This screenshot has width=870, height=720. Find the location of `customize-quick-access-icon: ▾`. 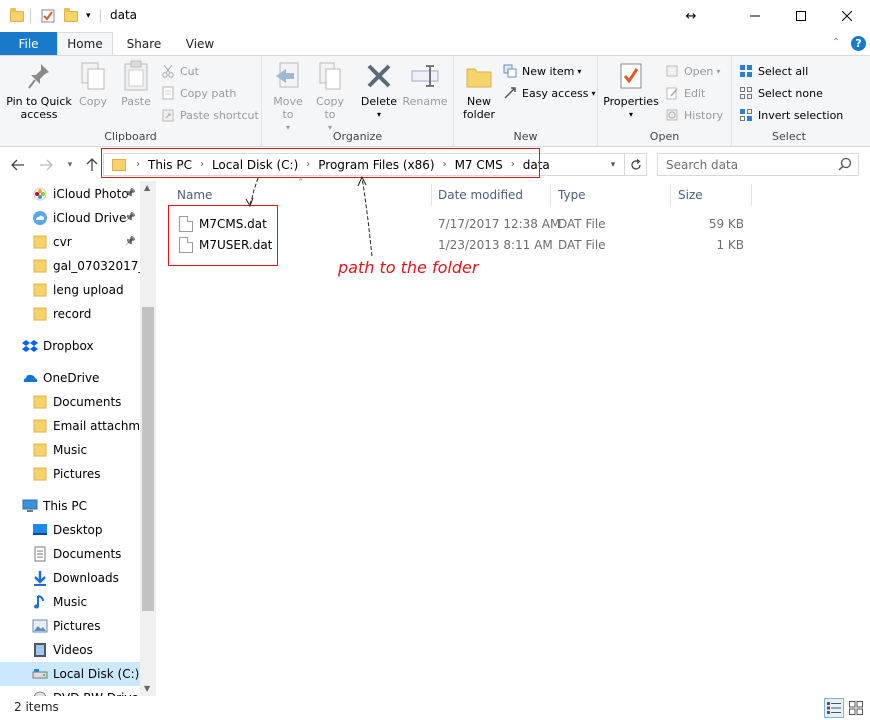

customize-quick-access-icon: ▾ is located at coordinates (88, 16).